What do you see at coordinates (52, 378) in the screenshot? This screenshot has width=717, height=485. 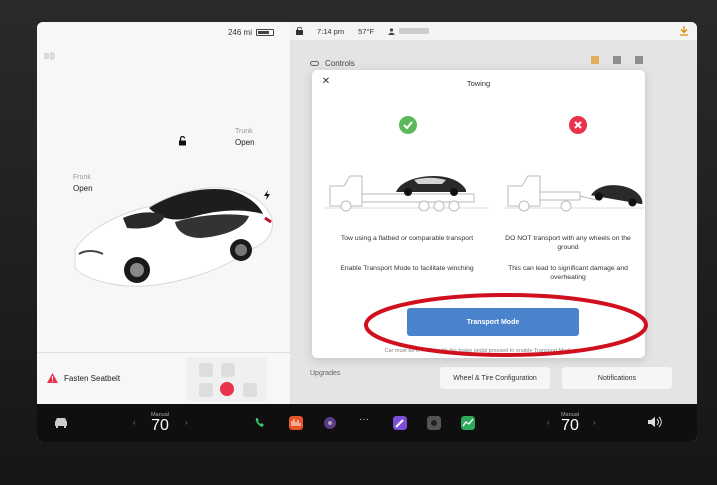 I see `warning-icon` at bounding box center [52, 378].